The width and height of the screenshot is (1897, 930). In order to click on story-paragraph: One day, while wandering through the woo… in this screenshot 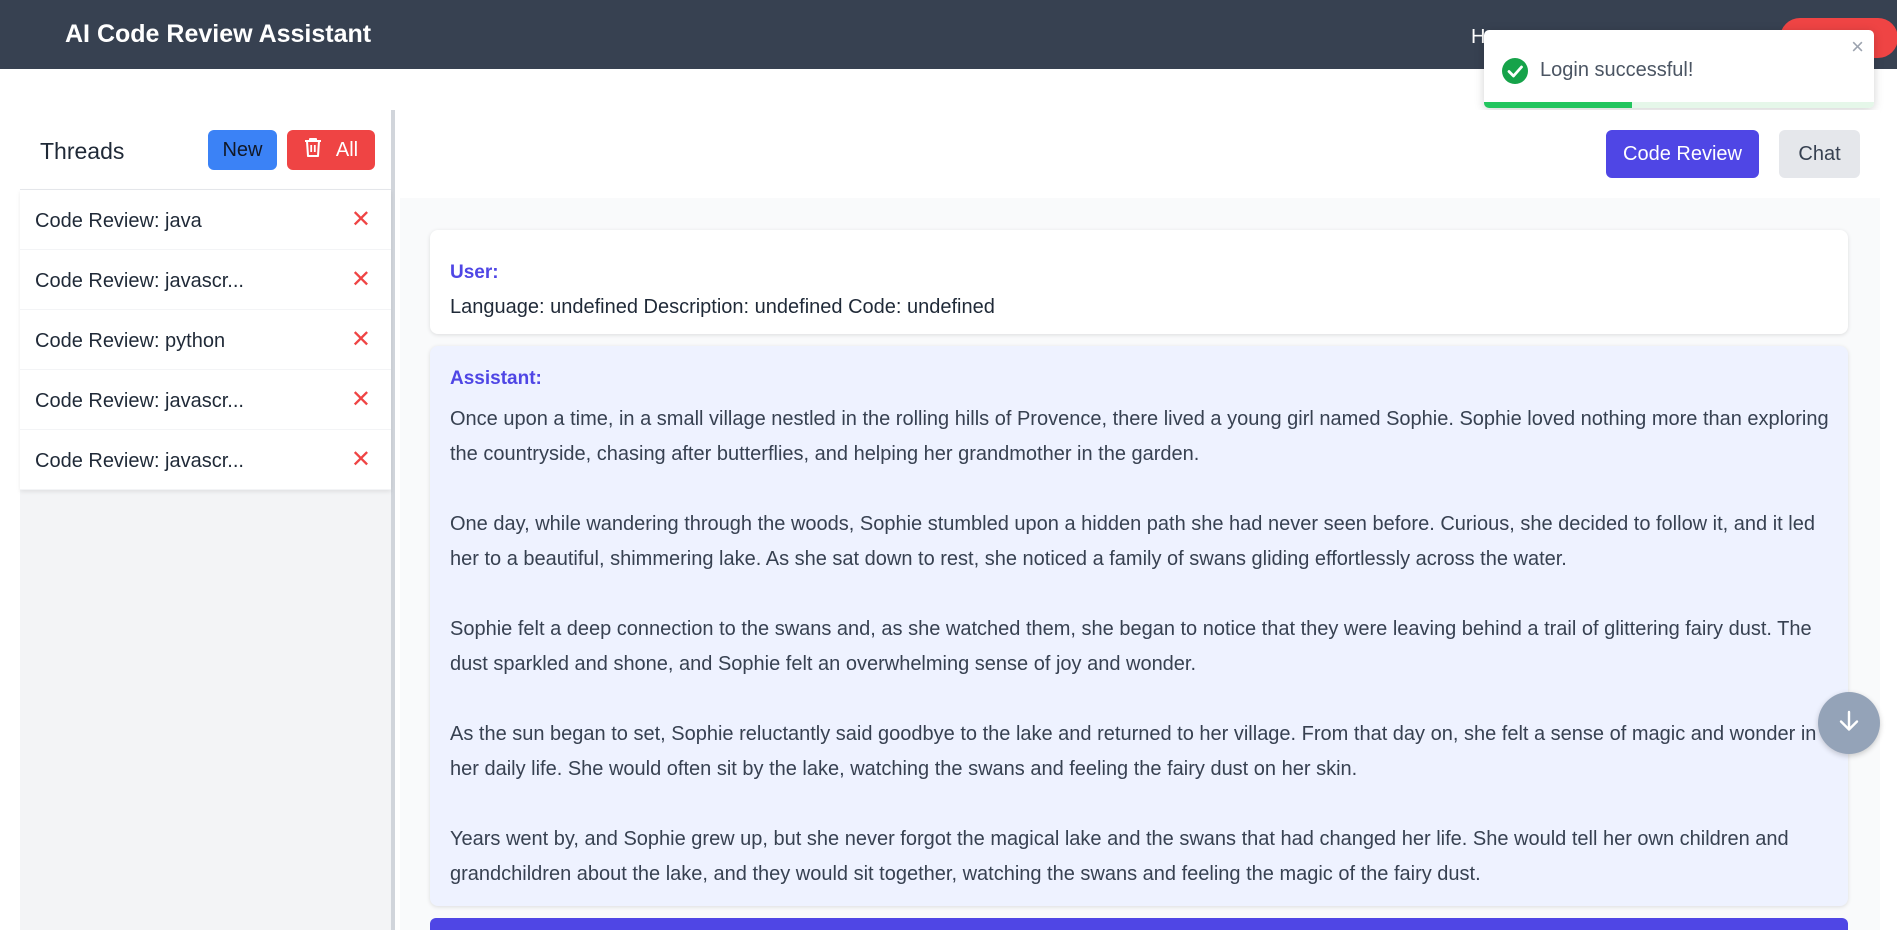, I will do `click(1132, 541)`.